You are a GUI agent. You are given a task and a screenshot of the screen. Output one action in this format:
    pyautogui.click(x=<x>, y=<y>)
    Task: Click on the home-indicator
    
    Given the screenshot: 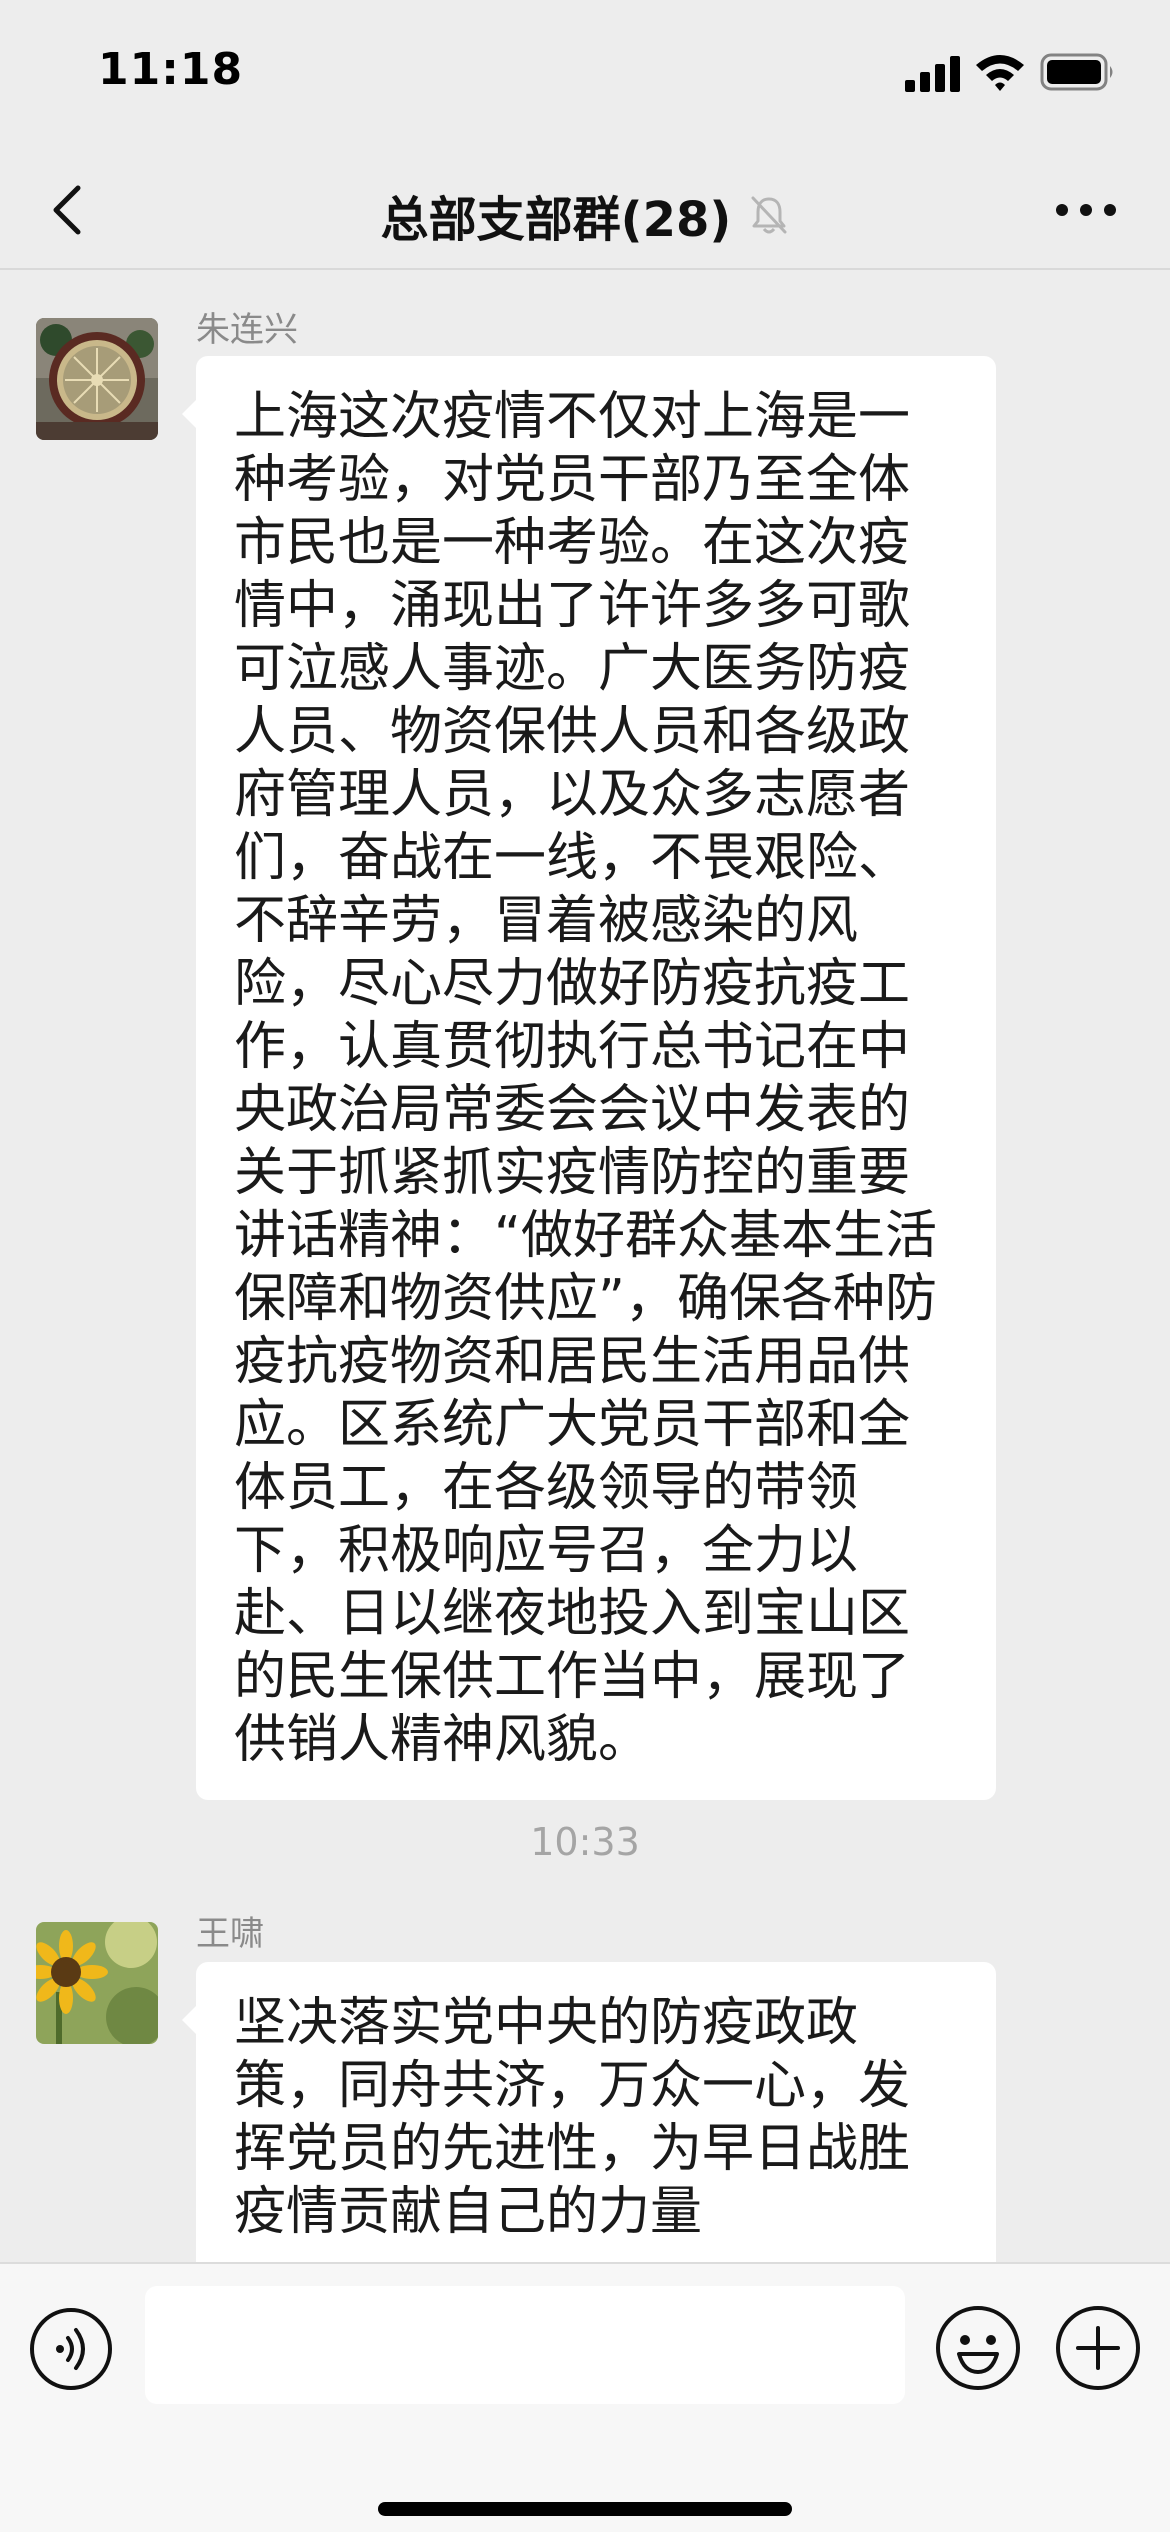 What is the action you would take?
    pyautogui.click(x=585, y=2509)
    